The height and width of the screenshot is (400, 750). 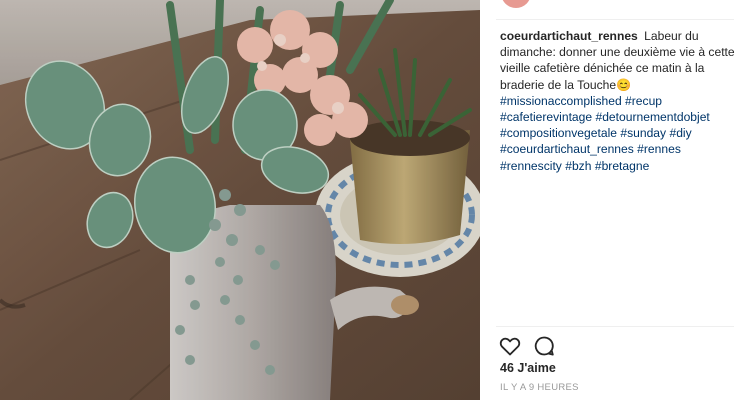 I want to click on hashtag-link: #detournementdobjet, so click(x=652, y=117).